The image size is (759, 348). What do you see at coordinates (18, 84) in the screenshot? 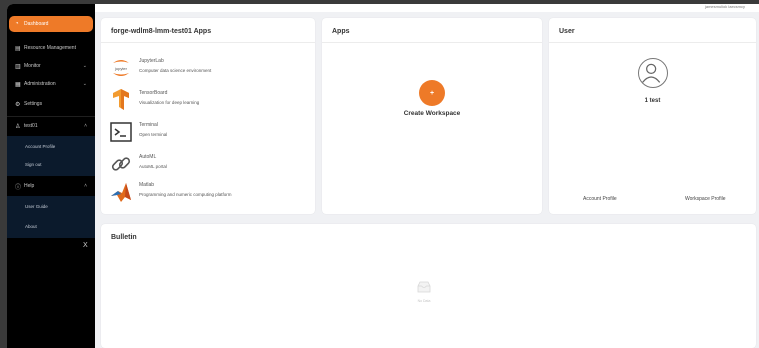
I see `admin-icon: ▦` at bounding box center [18, 84].